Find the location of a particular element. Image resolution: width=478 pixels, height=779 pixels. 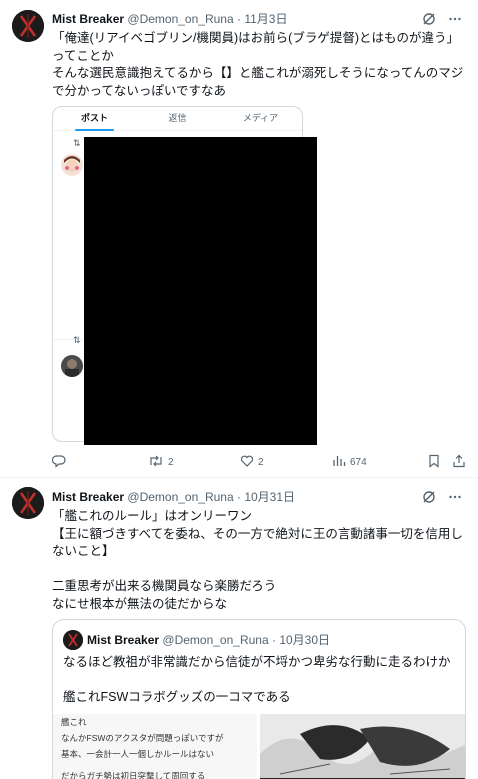

tweet-actions: 2 2 674 is located at coordinates (259, 462).